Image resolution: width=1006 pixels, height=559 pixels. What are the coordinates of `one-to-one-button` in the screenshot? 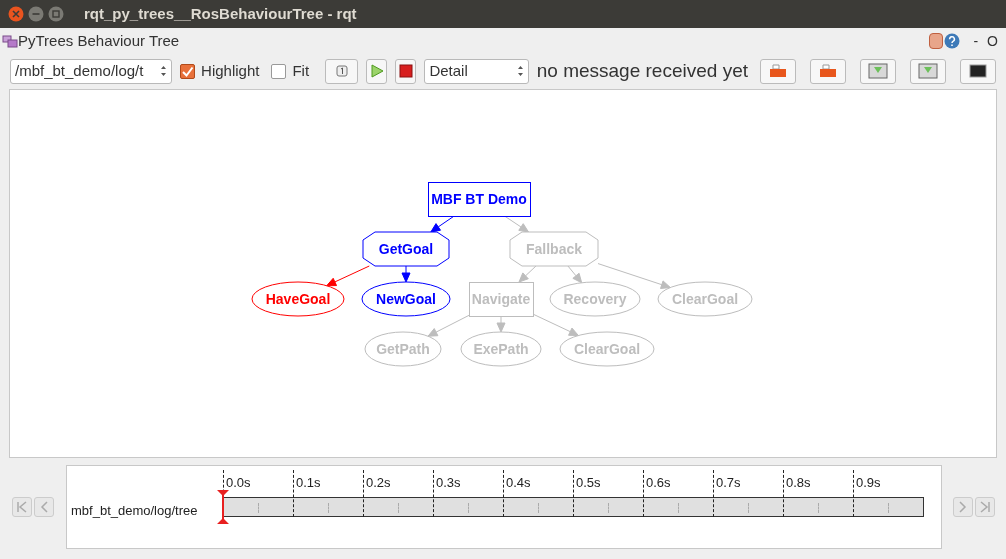 It's located at (341, 71).